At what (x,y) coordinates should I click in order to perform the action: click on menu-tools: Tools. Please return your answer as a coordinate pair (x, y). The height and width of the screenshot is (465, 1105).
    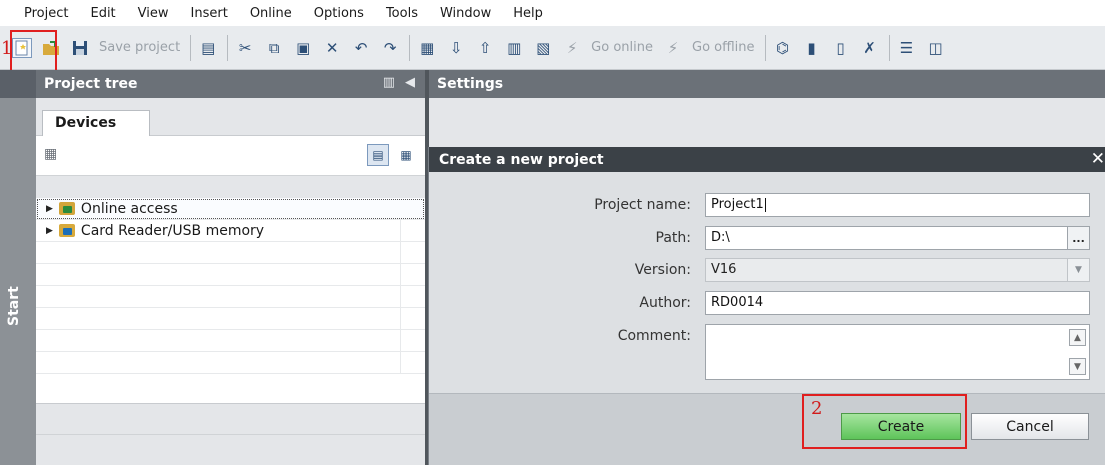
    Looking at the image, I should click on (402, 13).